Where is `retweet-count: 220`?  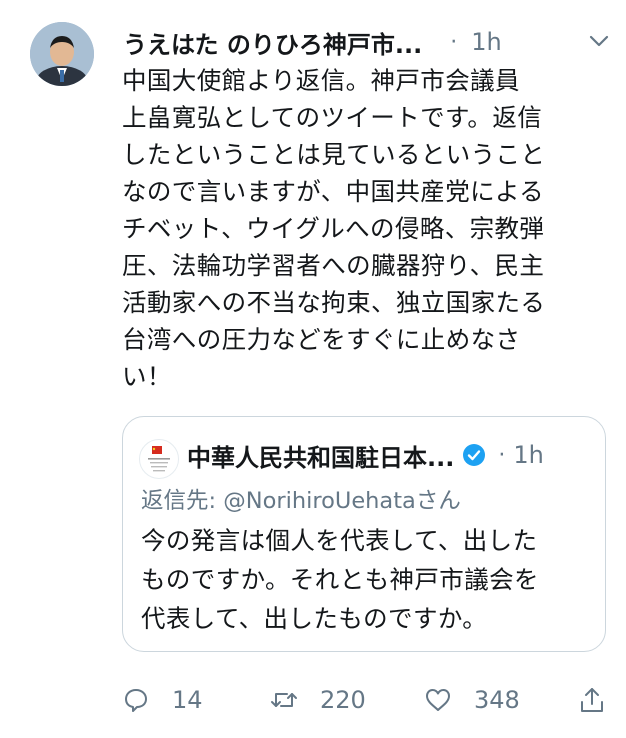
retweet-count: 220 is located at coordinates (343, 700).